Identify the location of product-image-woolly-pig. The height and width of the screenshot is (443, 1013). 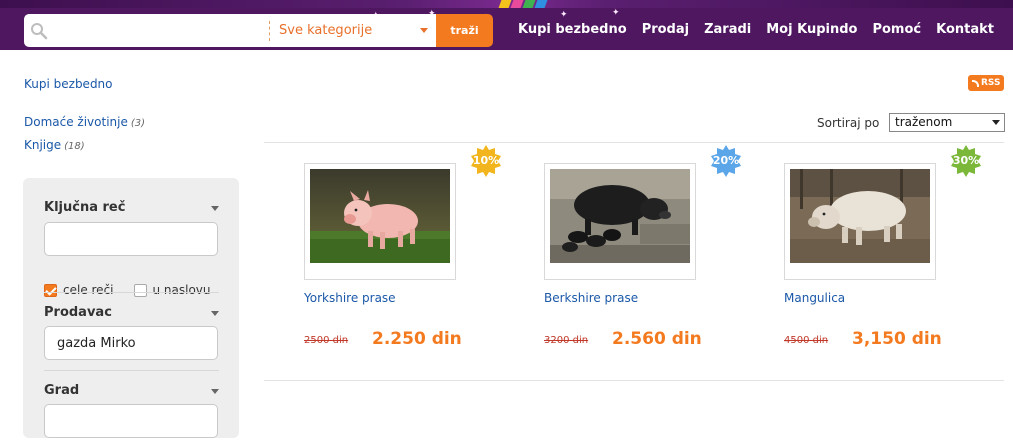
(860, 216).